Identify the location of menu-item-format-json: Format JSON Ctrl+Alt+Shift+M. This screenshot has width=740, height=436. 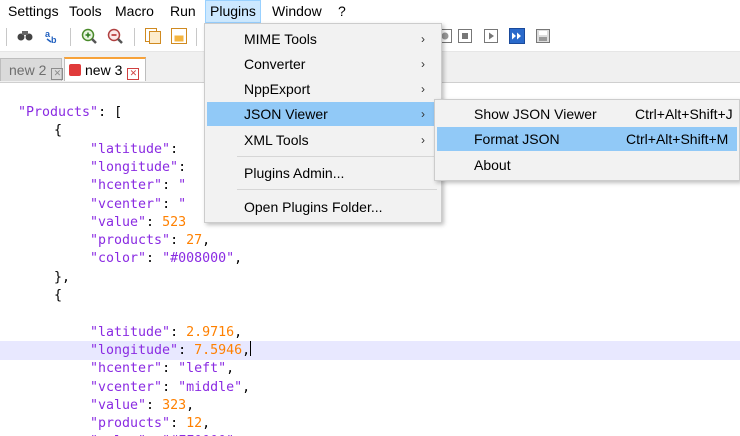
(587, 139).